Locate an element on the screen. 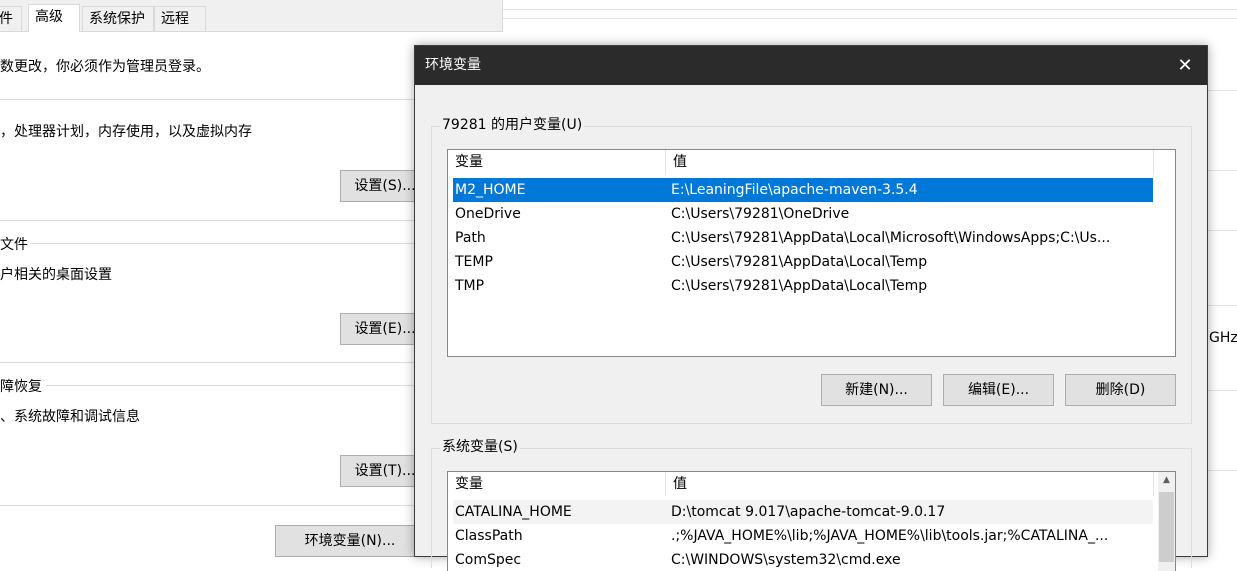 Image resolution: width=1237 pixels, height=571 pixels. variable-name: M2_HOME is located at coordinates (490, 190).